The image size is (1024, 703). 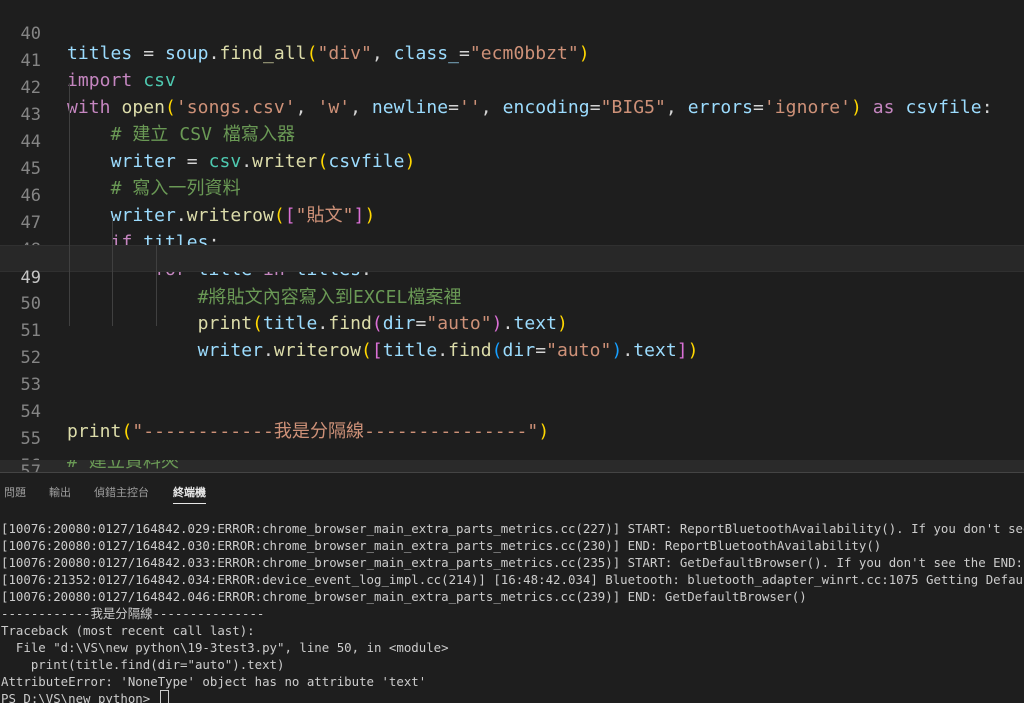 I want to click on terminal-prompt-line: PS D:\VS\new python>, so click(x=85, y=696).